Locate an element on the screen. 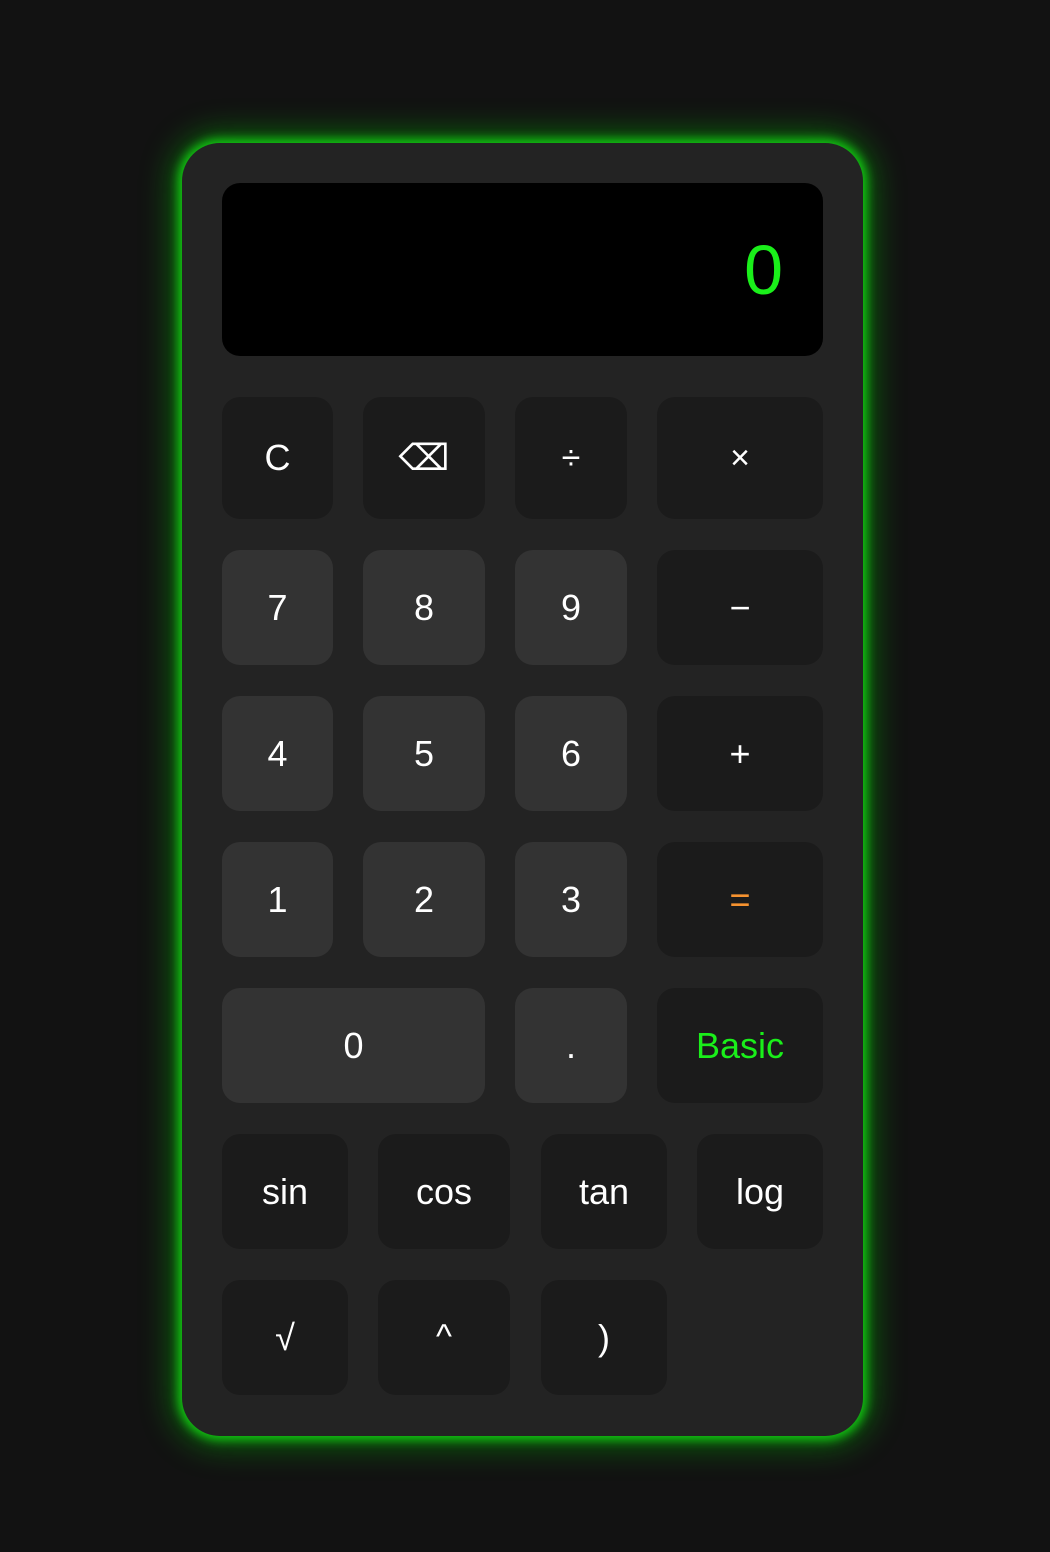  tan-button: tan is located at coordinates (604, 1191).